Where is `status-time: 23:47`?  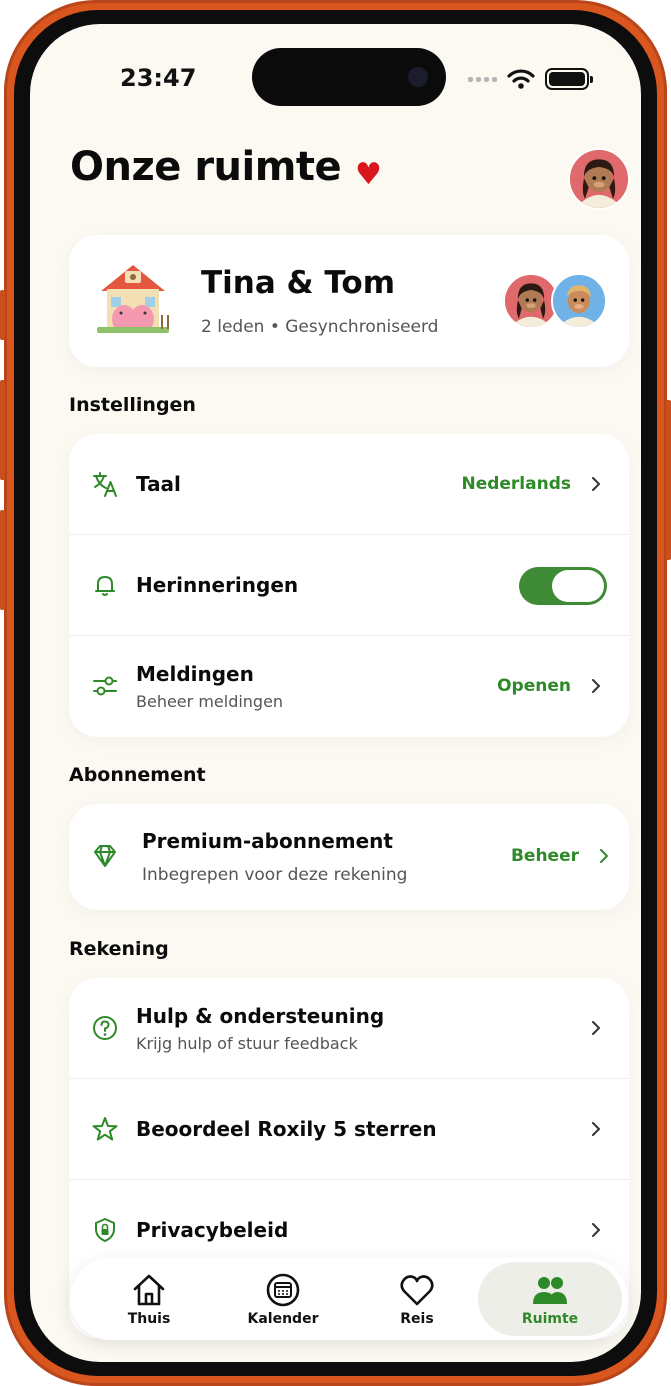 status-time: 23:47 is located at coordinates (158, 78).